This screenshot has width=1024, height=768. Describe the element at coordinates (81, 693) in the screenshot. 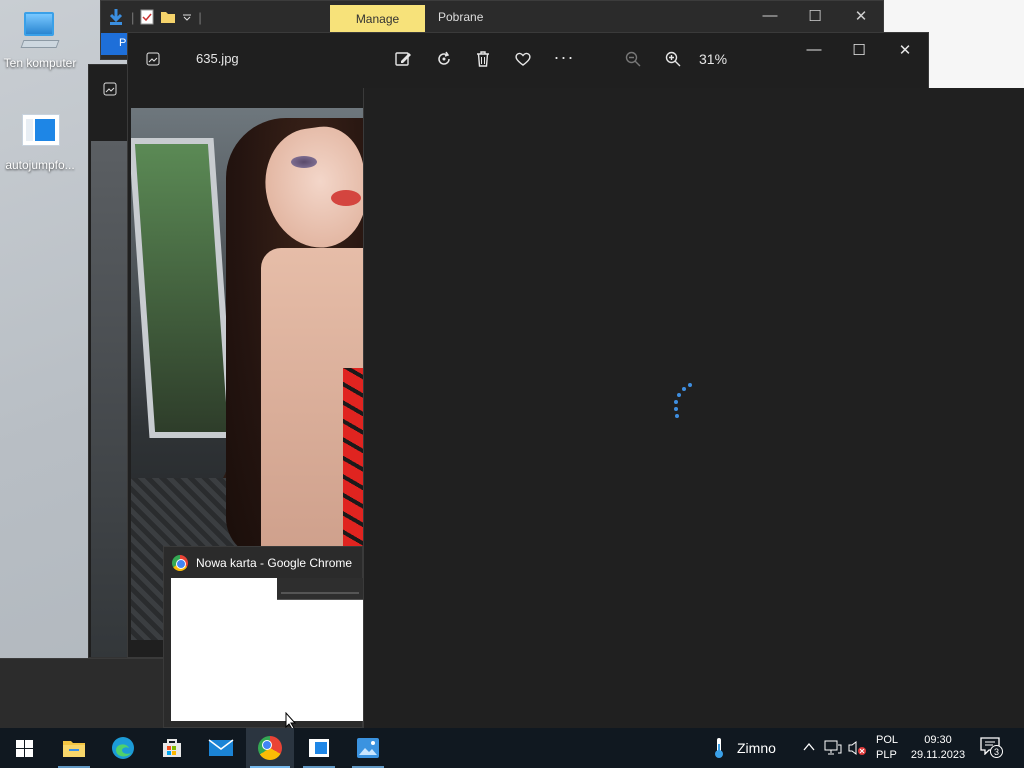

I see `window-edge` at that location.